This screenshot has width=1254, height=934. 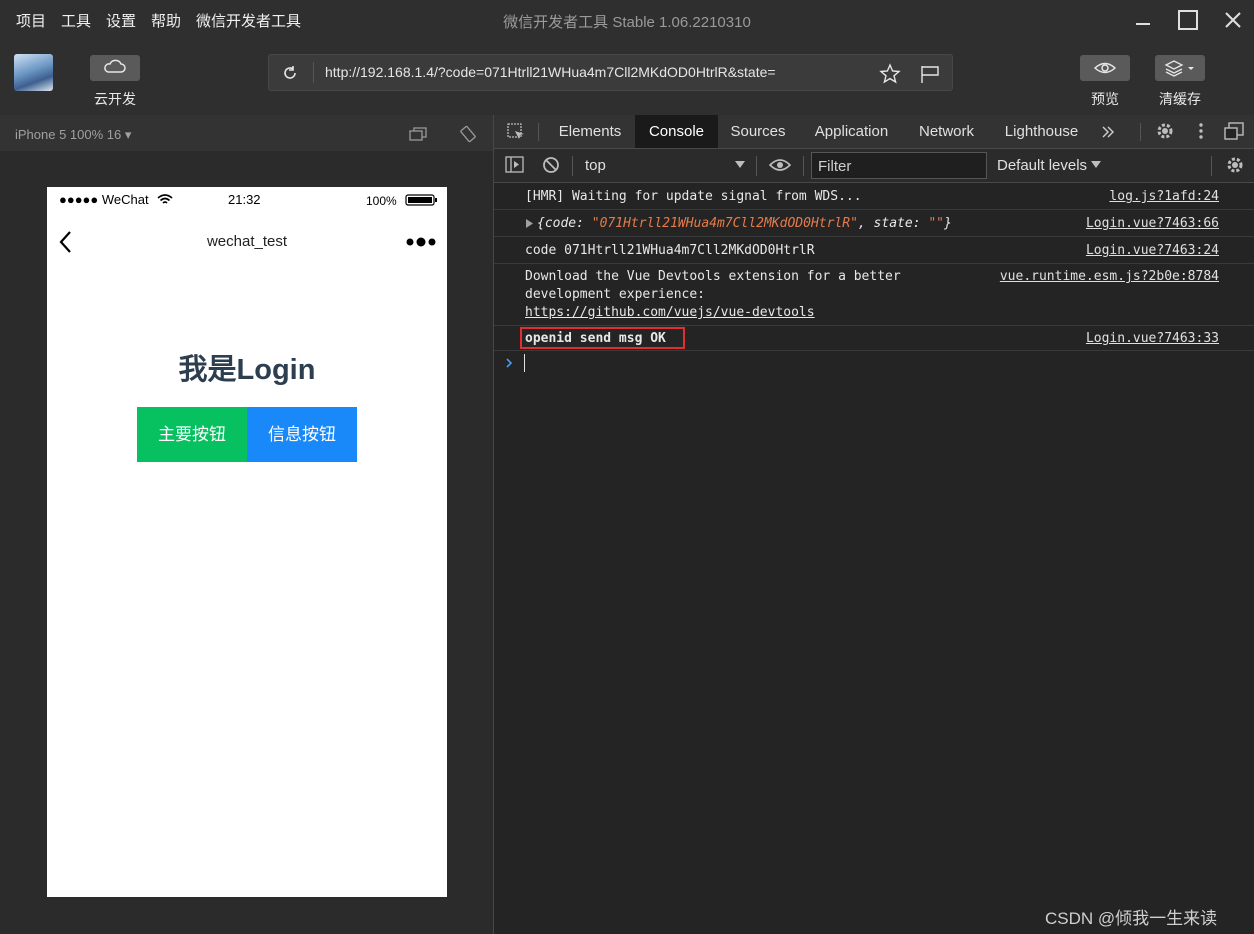 What do you see at coordinates (421, 242) in the screenshot?
I see `more-icon` at bounding box center [421, 242].